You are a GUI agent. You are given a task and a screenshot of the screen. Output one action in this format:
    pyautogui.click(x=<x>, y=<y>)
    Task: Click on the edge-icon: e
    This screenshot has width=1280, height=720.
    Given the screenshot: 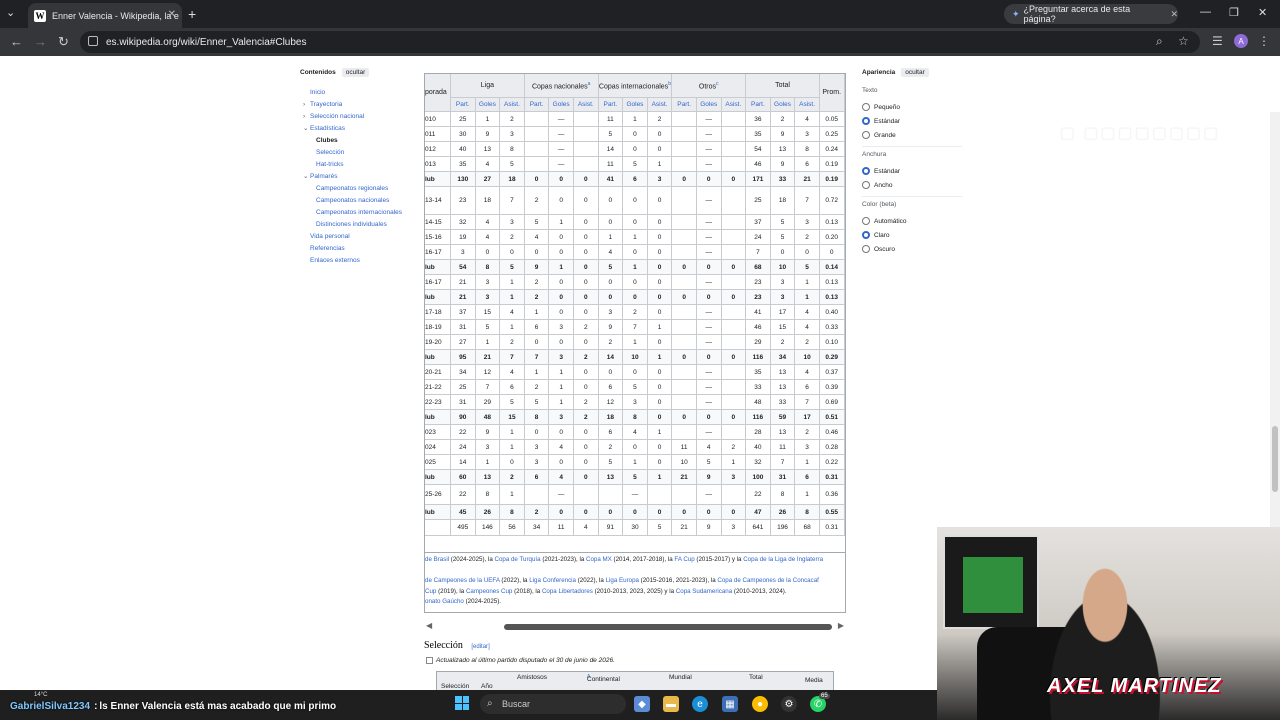 What is the action you would take?
    pyautogui.click(x=700, y=704)
    